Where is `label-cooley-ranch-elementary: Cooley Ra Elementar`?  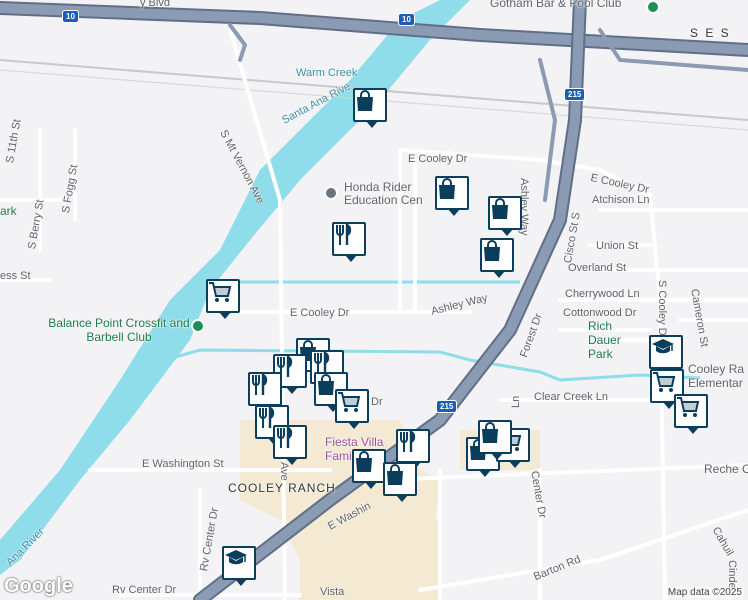 label-cooley-ranch-elementary: Cooley Ra Elementar is located at coordinates (716, 376).